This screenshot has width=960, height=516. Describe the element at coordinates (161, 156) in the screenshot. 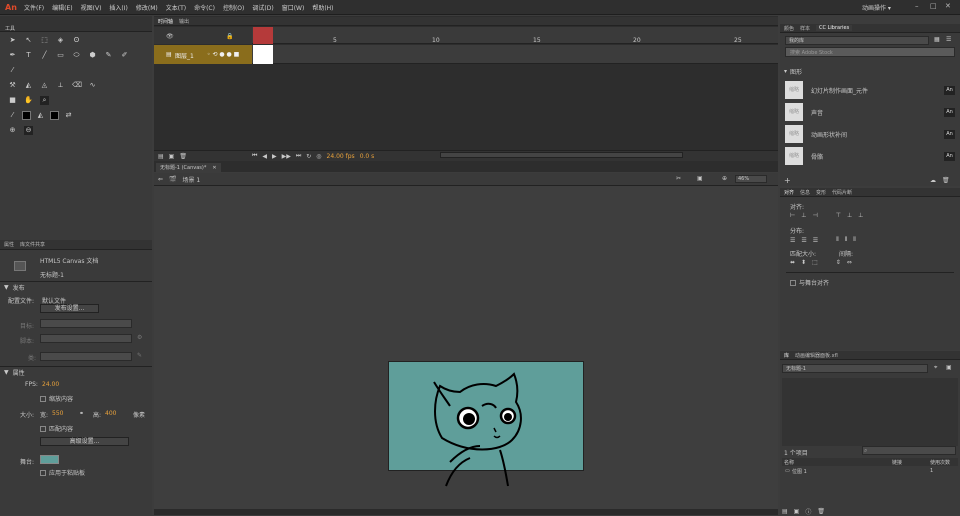

I see `new-layer-icon: ▤` at that location.